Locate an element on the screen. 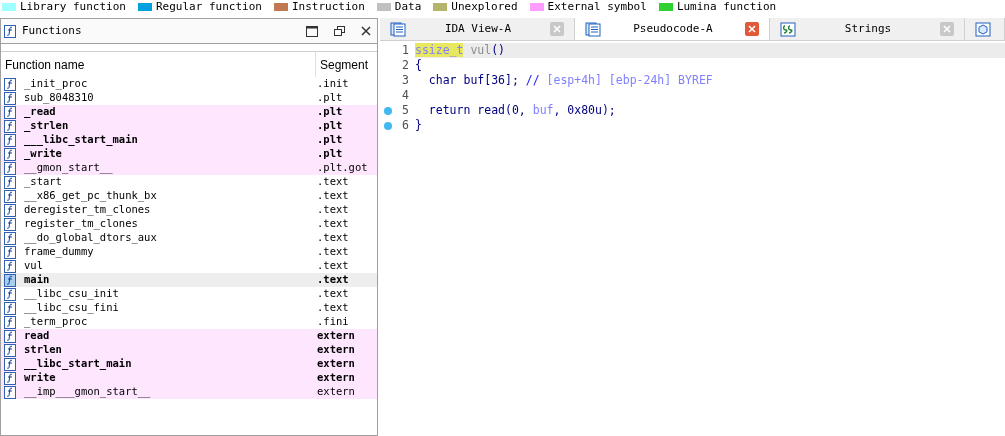 Image resolution: width=1005 pixels, height=436 pixels. code-line: char buf[36]; // [esp+4h] [ebp-24h] BYREF is located at coordinates (570, 80).